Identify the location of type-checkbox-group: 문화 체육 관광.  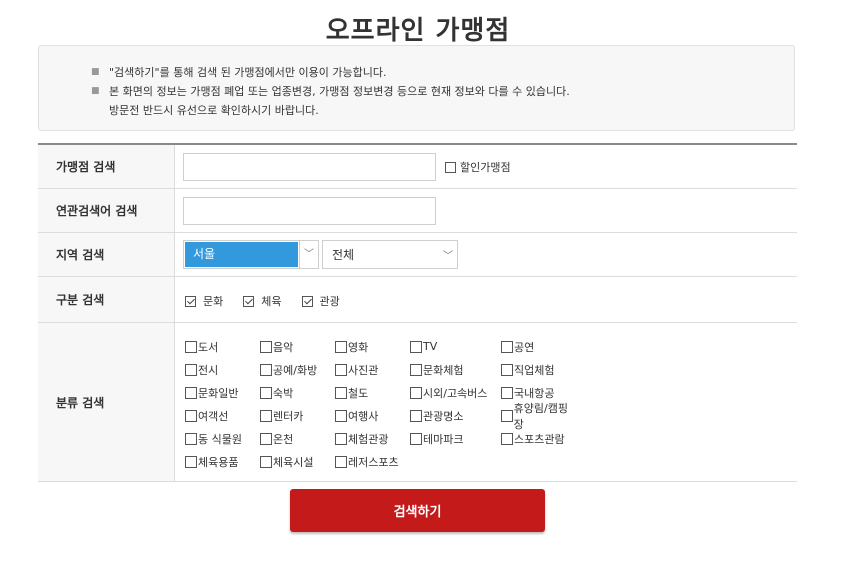
(262, 301).